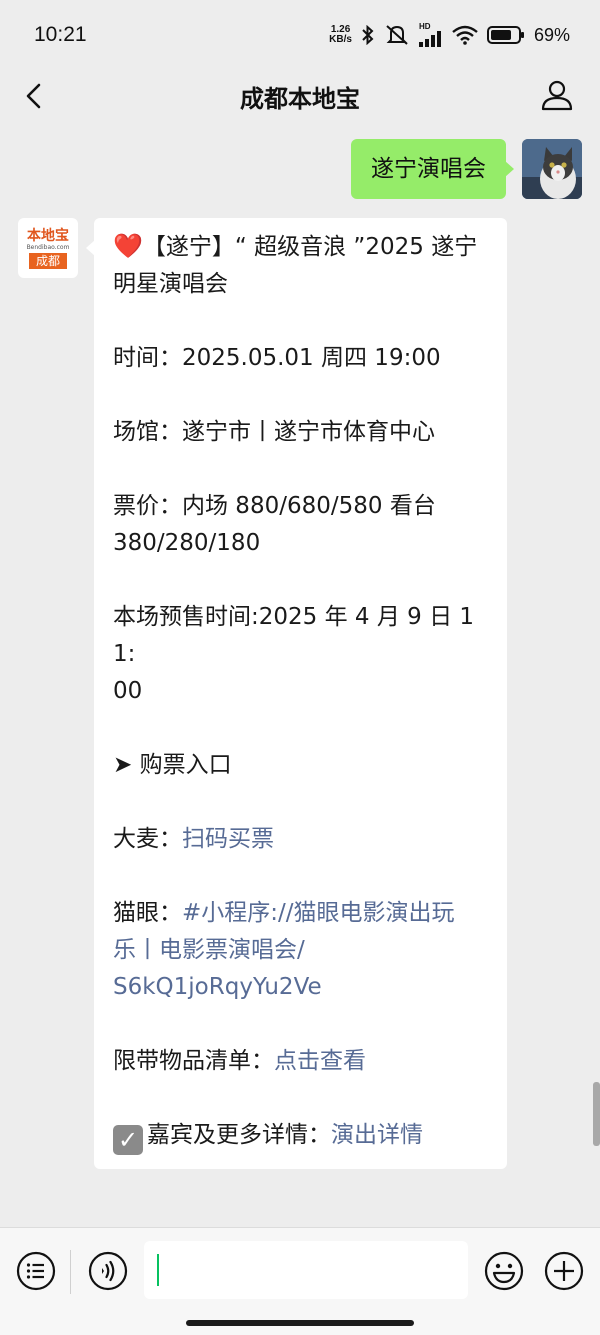  Describe the element at coordinates (301, 987) in the screenshot. I see `maoyan-link-part3: S6kQ1joRqyYu2Ve` at that location.